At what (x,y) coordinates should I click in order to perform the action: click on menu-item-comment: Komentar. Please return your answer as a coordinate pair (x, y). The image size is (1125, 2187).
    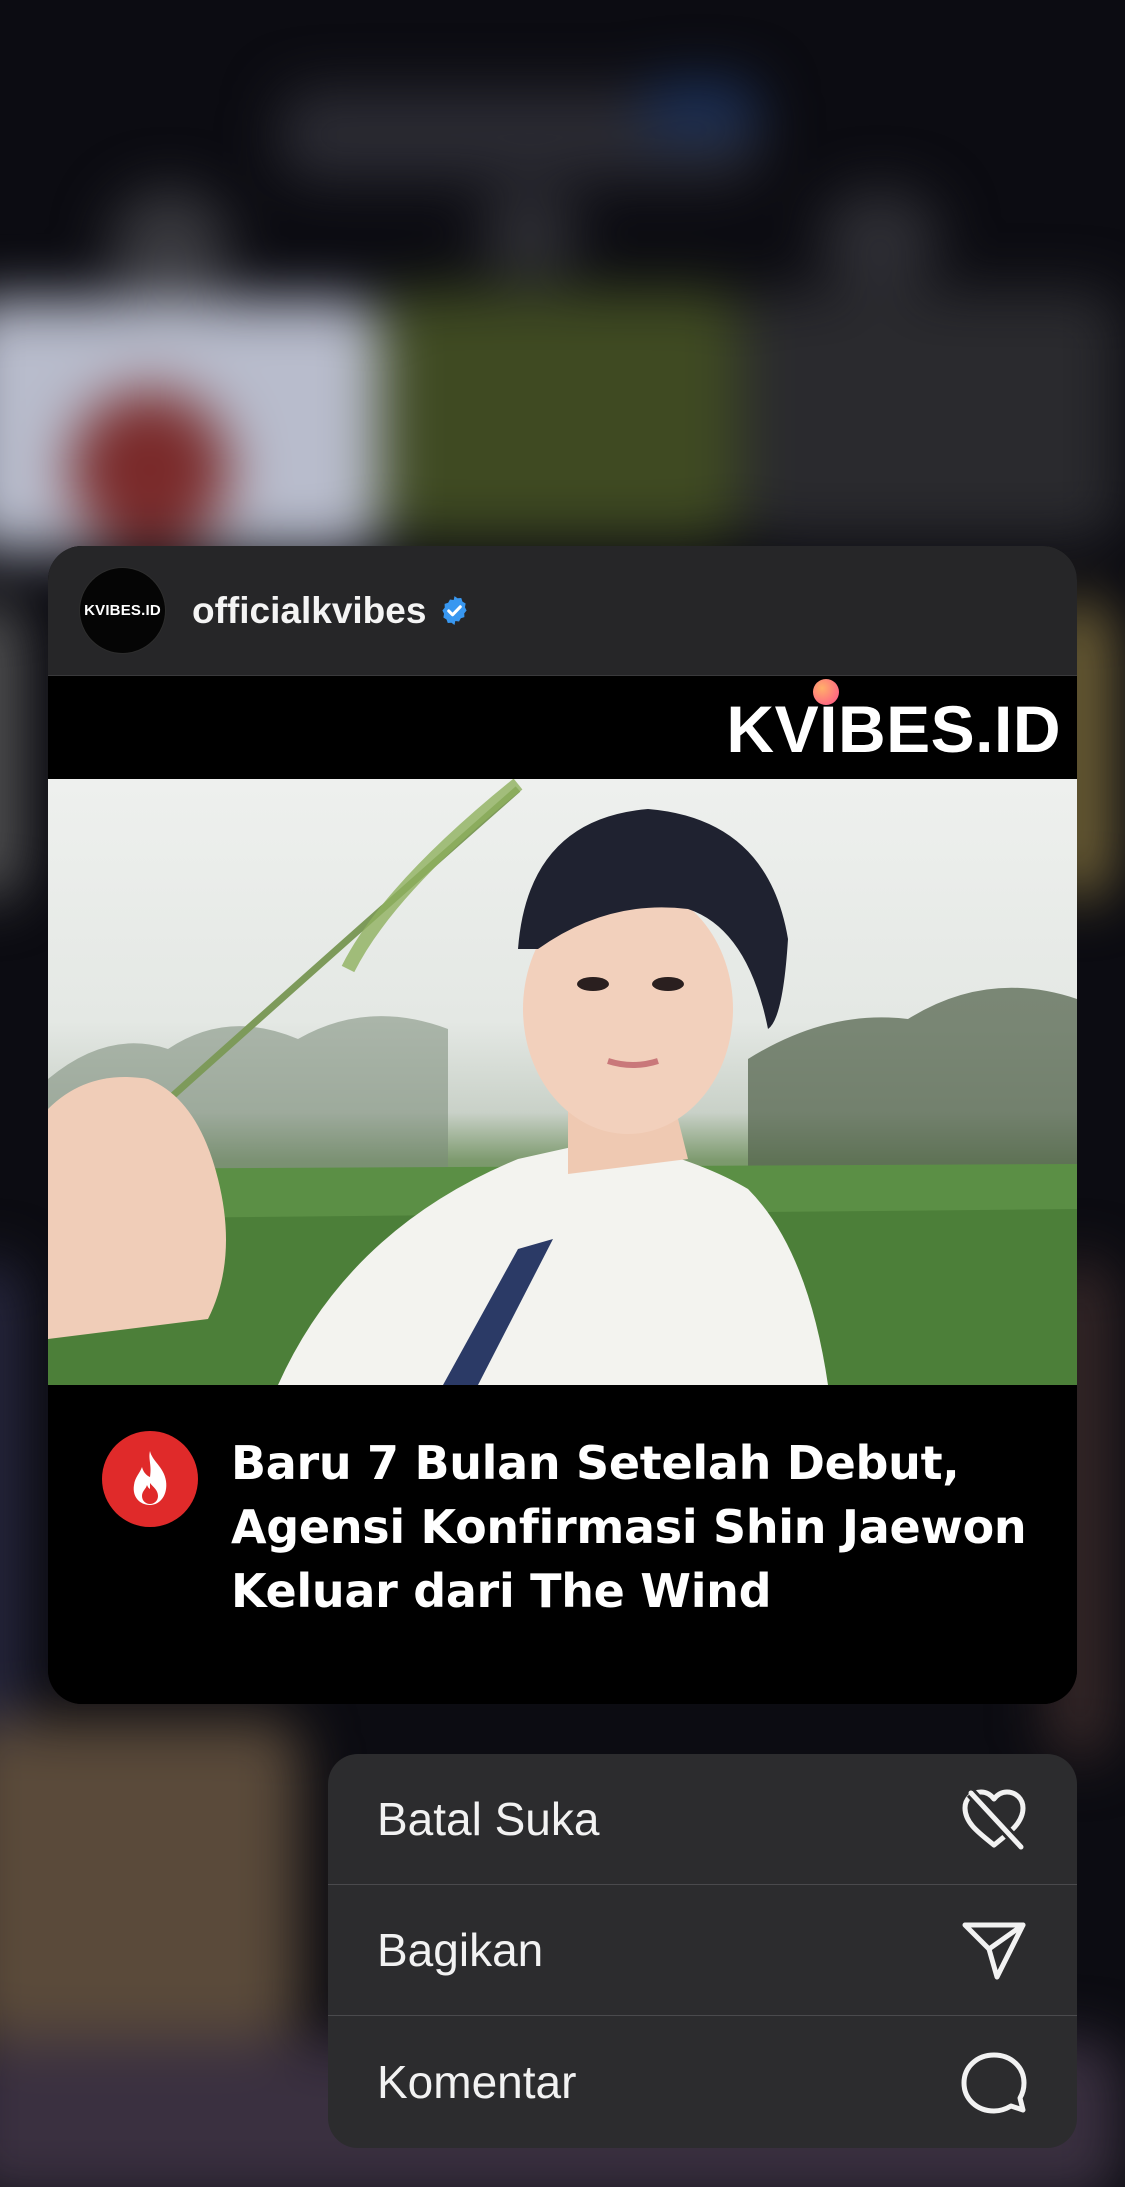
    Looking at the image, I should click on (702, 2081).